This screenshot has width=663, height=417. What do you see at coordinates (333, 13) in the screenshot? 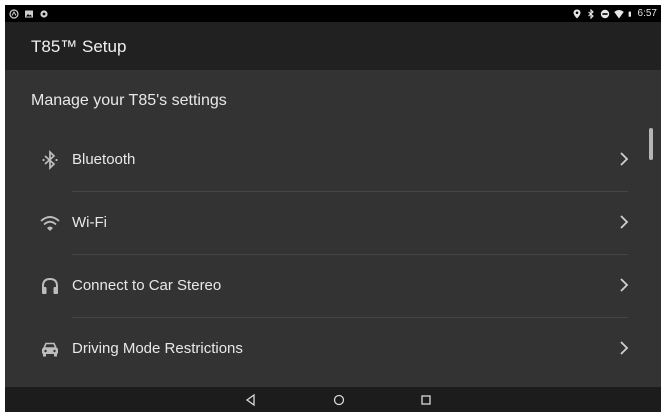
I see `status-bar: 6:57` at bounding box center [333, 13].